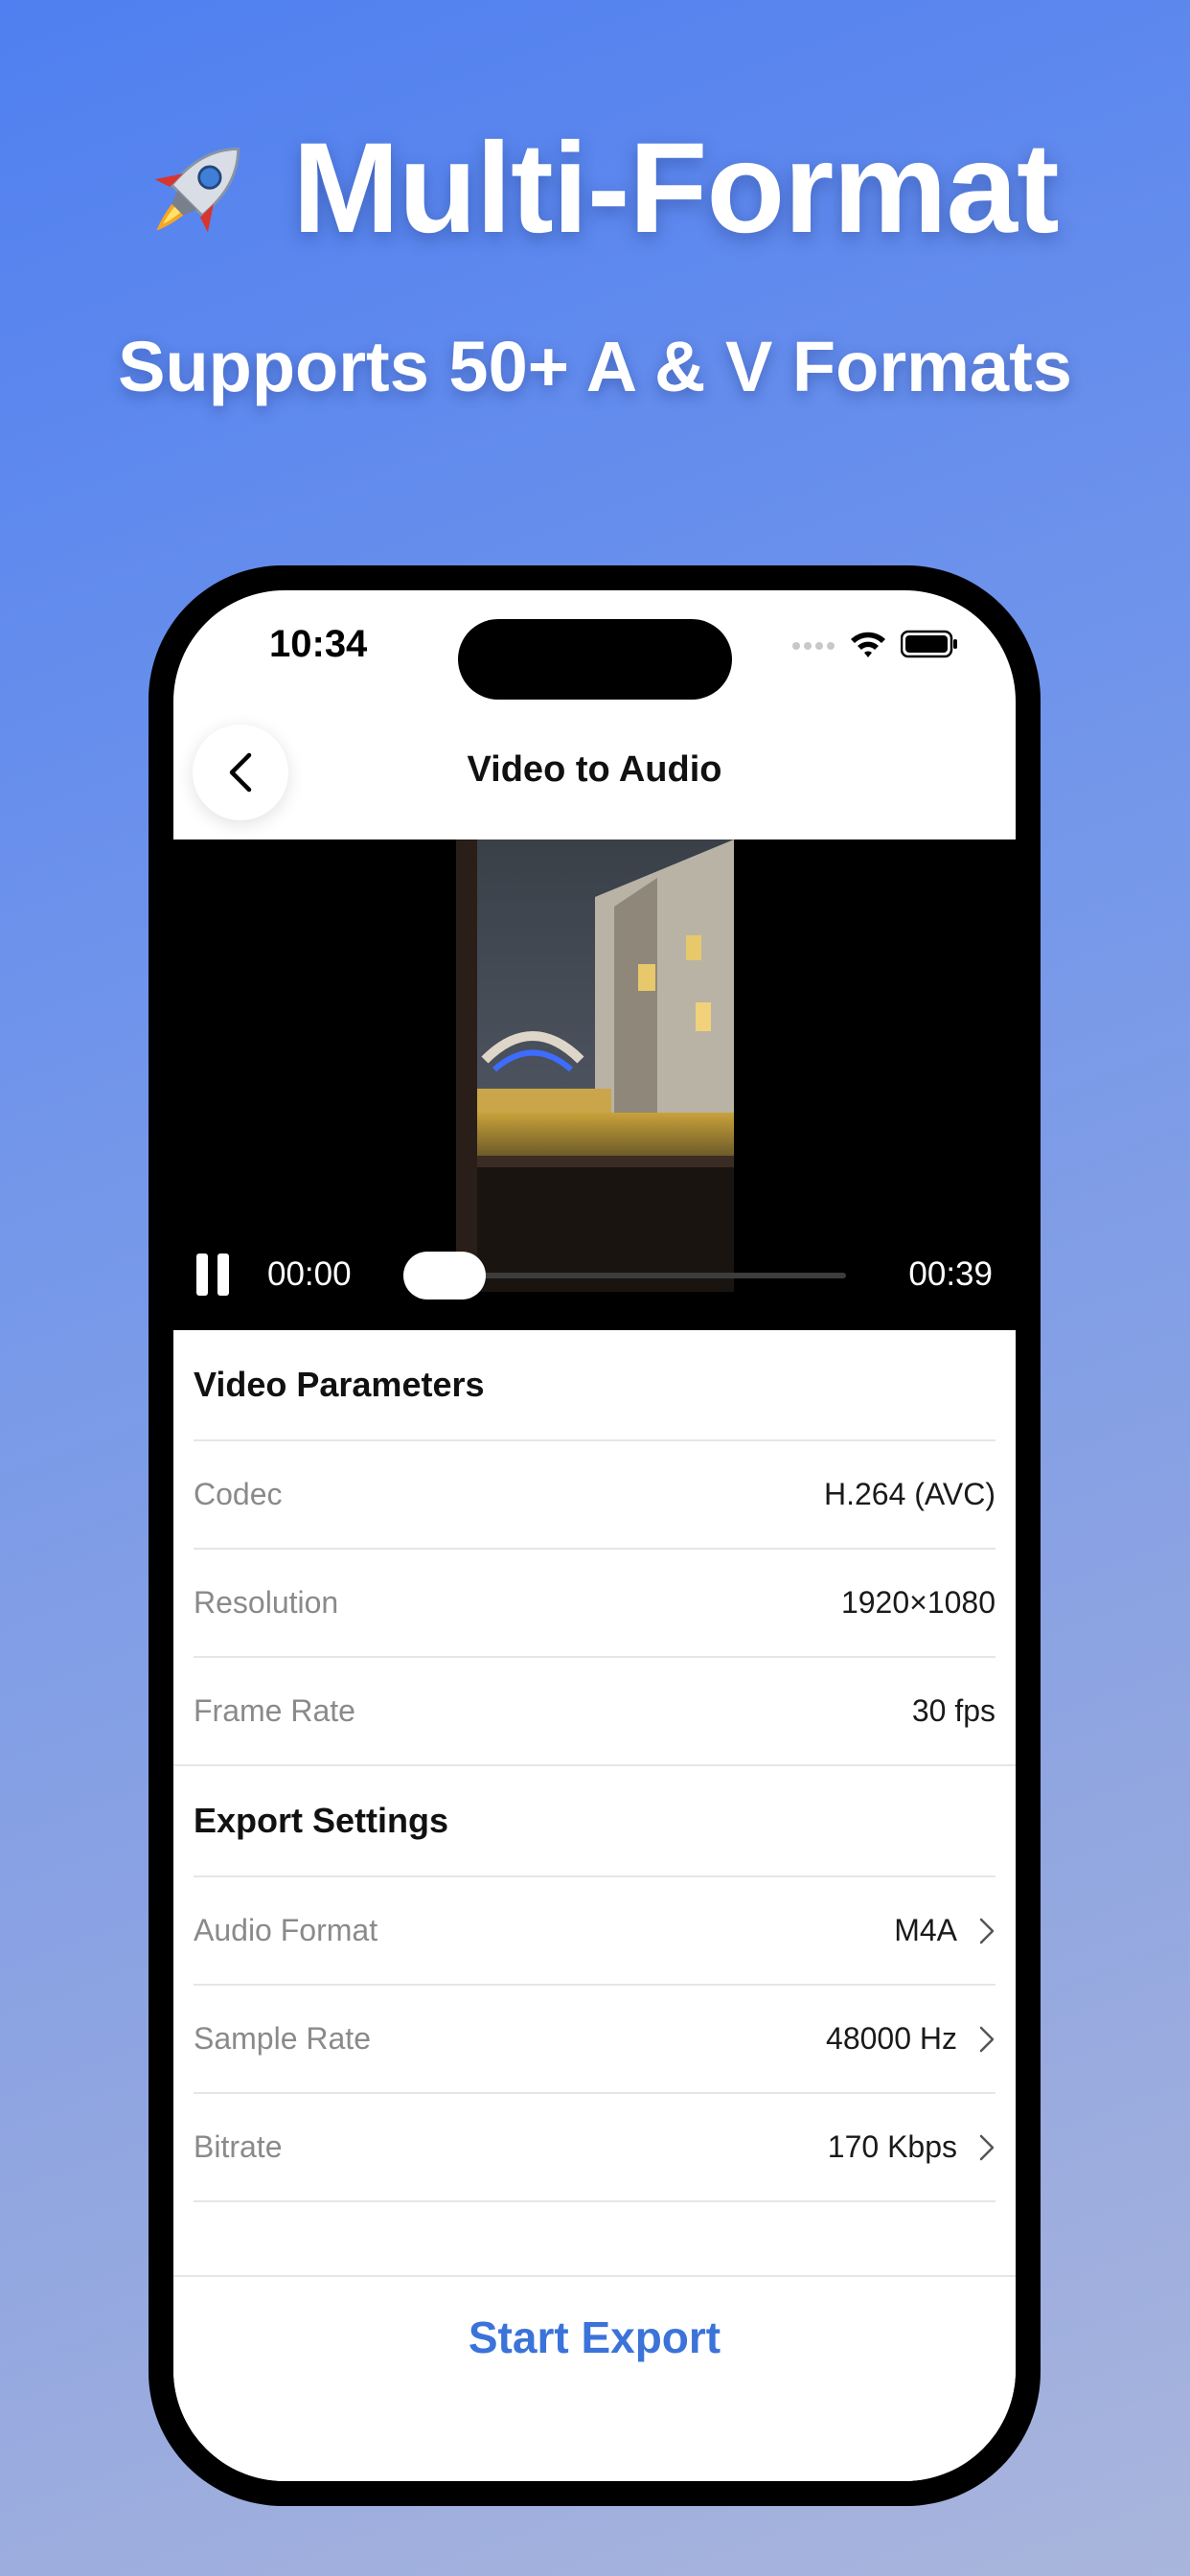  What do you see at coordinates (594, 1929) in the screenshot?
I see `audio-format-row: Audio Format M4A` at bounding box center [594, 1929].